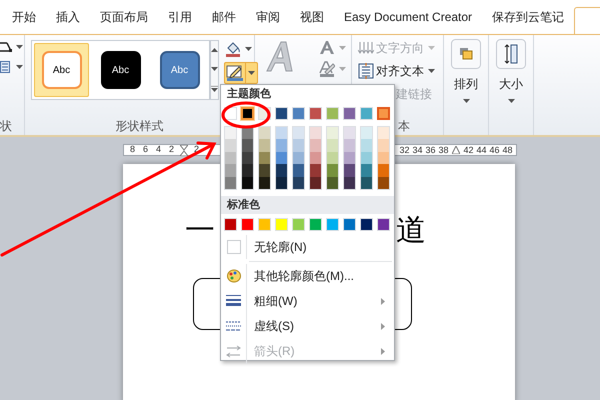 Image resolution: width=600 pixels, height=400 pixels. What do you see at coordinates (307, 301) in the screenshot?
I see `menu-item: 粗细(W)` at bounding box center [307, 301].